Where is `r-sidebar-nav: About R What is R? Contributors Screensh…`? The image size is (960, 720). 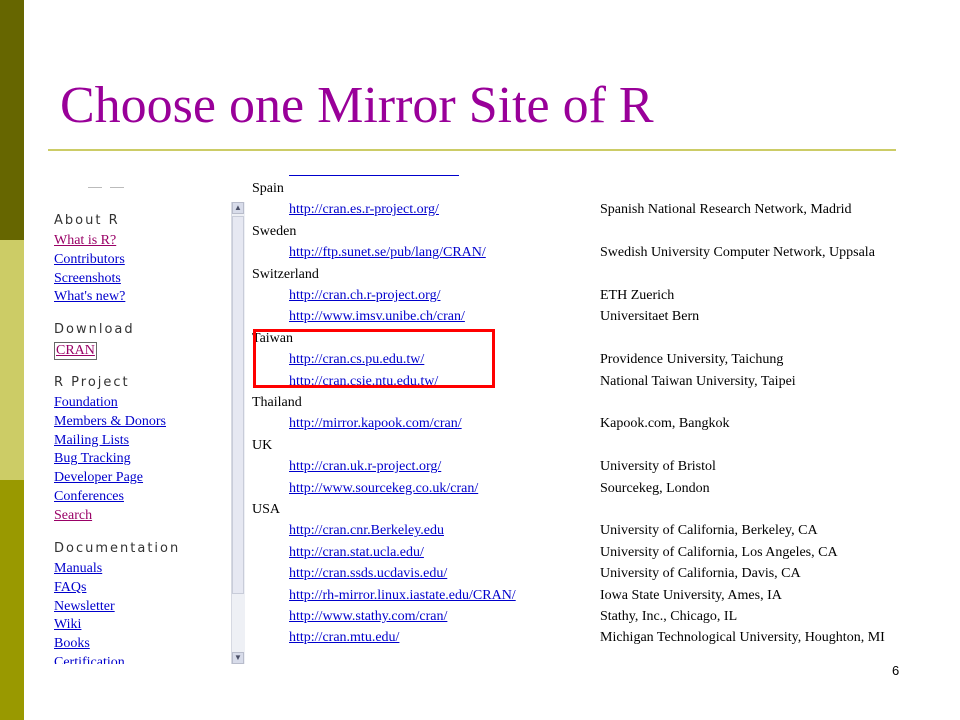
r-sidebar-nav: About R What is R? Contributors Screensh… is located at coordinates (146, 418).